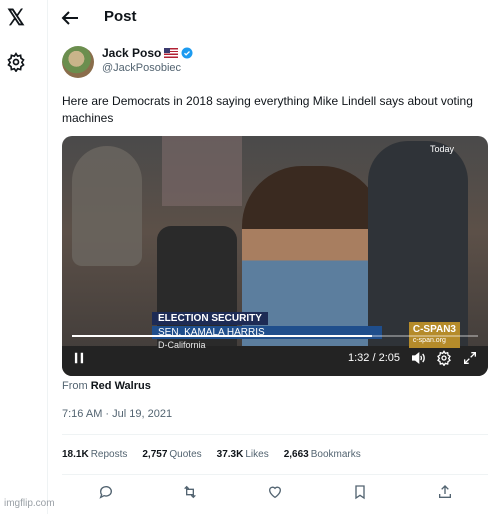 This screenshot has height=514, width=500. What do you see at coordinates (70, 18) in the screenshot?
I see `arrow-left-icon` at bounding box center [70, 18].